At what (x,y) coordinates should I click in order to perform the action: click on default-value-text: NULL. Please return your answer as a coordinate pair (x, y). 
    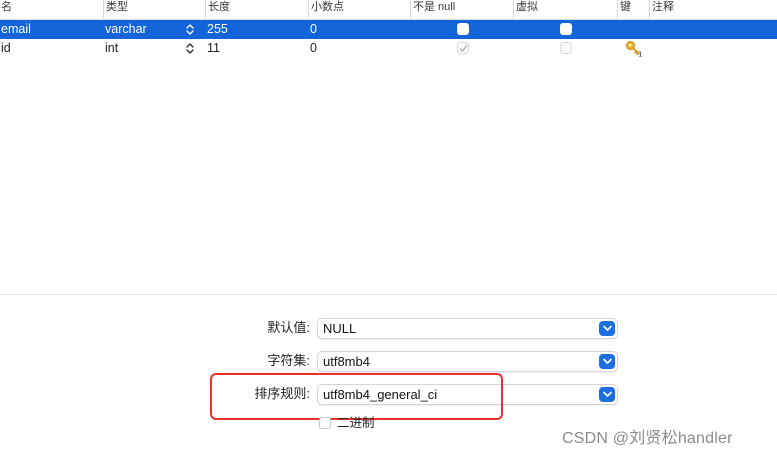
    Looking at the image, I should click on (340, 328).